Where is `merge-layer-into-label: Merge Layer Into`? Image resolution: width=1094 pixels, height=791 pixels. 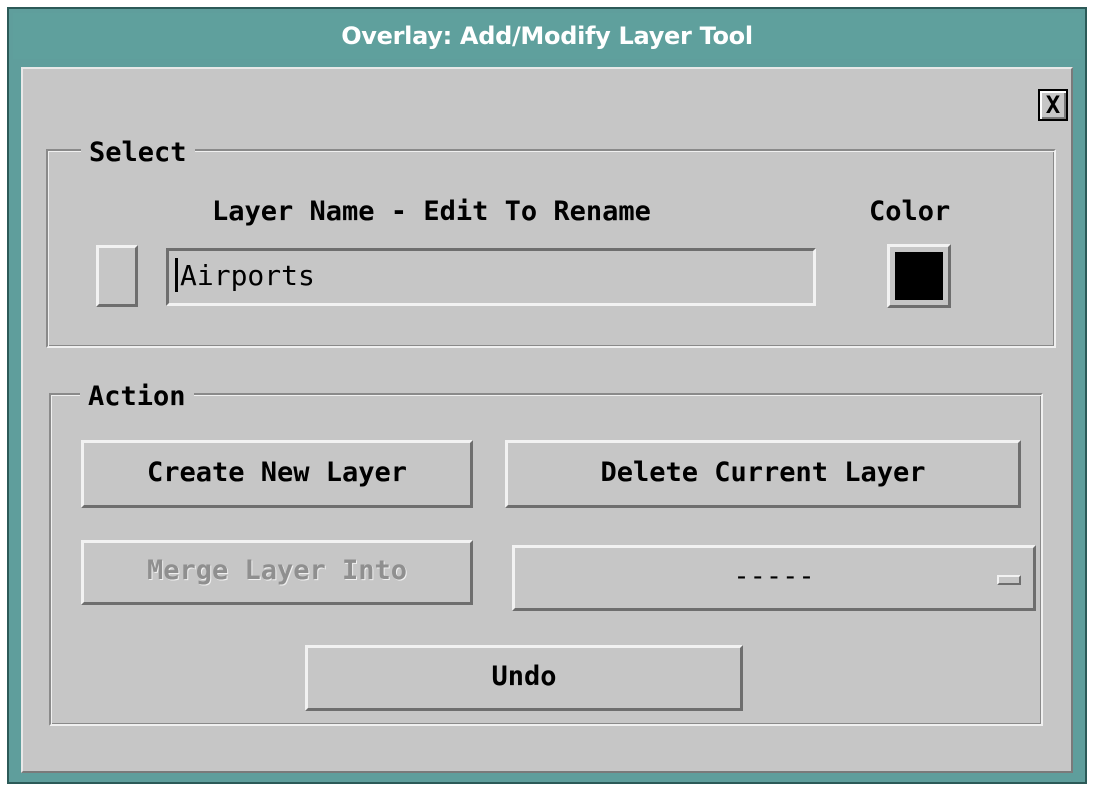
merge-layer-into-label: Merge Layer Into is located at coordinates (277, 570).